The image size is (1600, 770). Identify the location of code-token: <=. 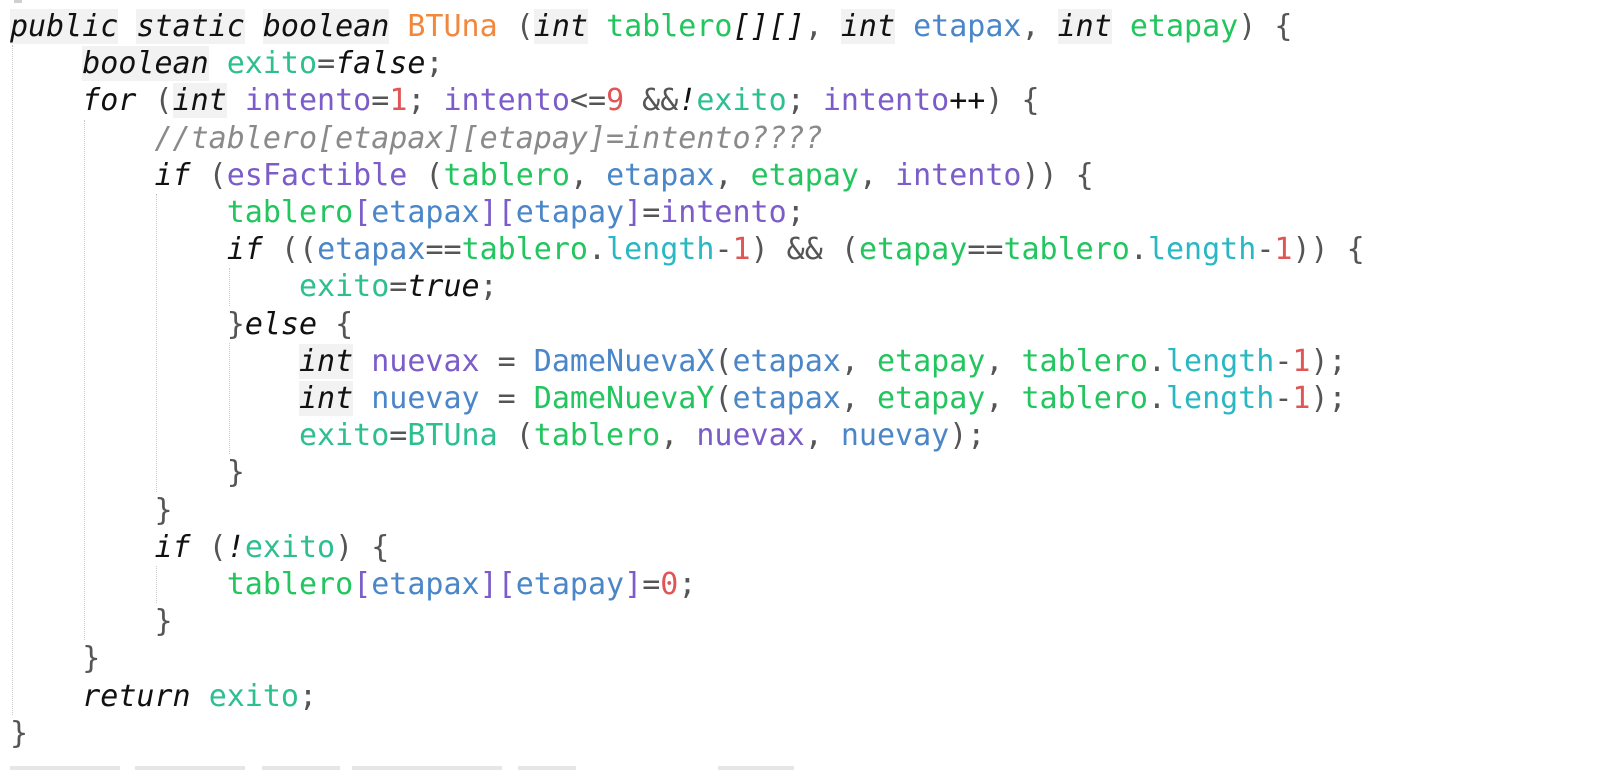
(588, 101).